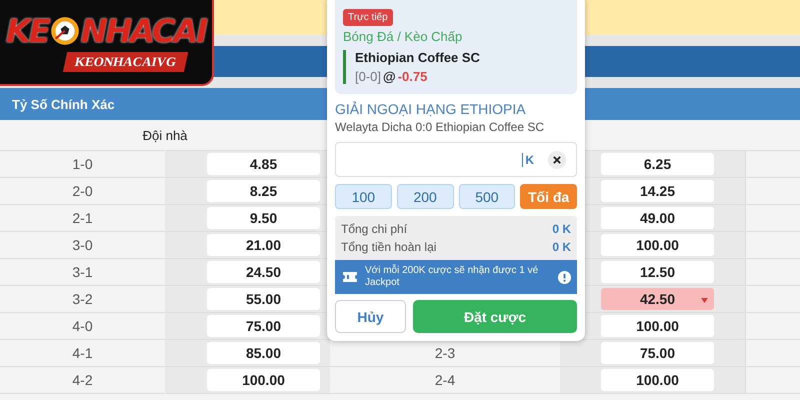 This screenshot has width=800, height=400. I want to click on league-name: GIẢI NGOẠI HẠNG ETHIOPIA, so click(431, 109).